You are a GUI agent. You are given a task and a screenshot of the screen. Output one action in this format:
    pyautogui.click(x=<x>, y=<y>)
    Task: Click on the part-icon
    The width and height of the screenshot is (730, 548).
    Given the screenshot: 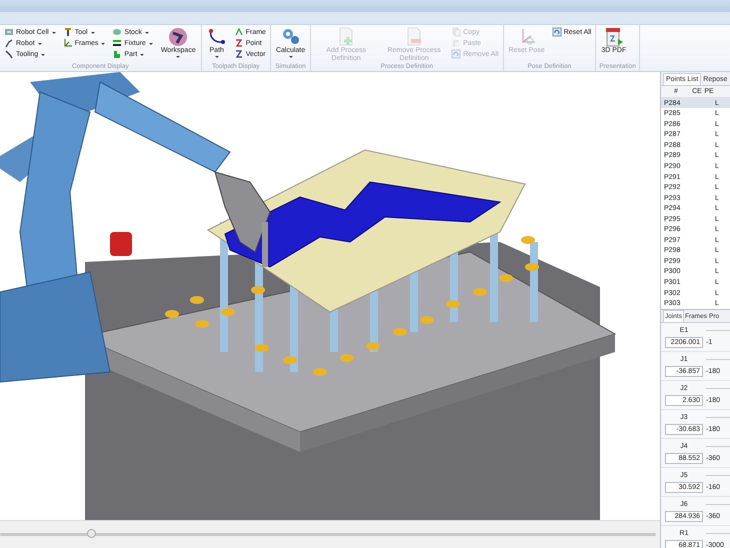 What is the action you would take?
    pyautogui.click(x=117, y=54)
    